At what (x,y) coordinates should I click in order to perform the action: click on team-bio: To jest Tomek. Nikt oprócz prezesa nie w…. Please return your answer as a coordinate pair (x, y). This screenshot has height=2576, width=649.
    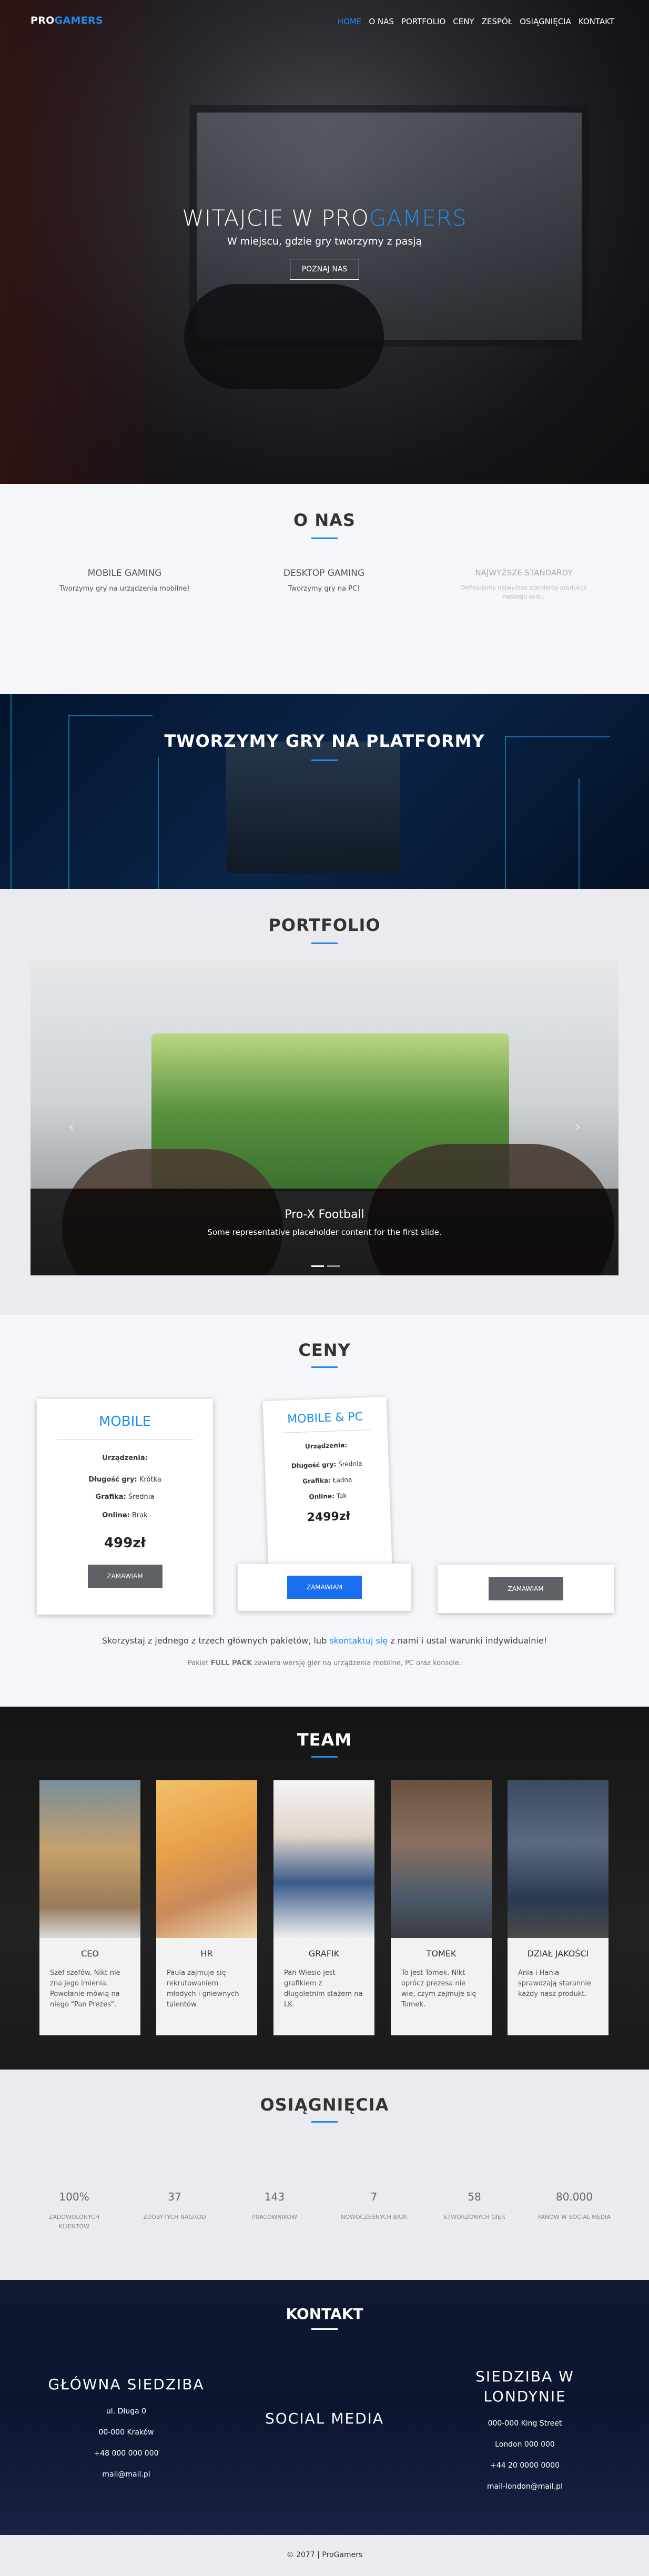
    Looking at the image, I should click on (438, 1989).